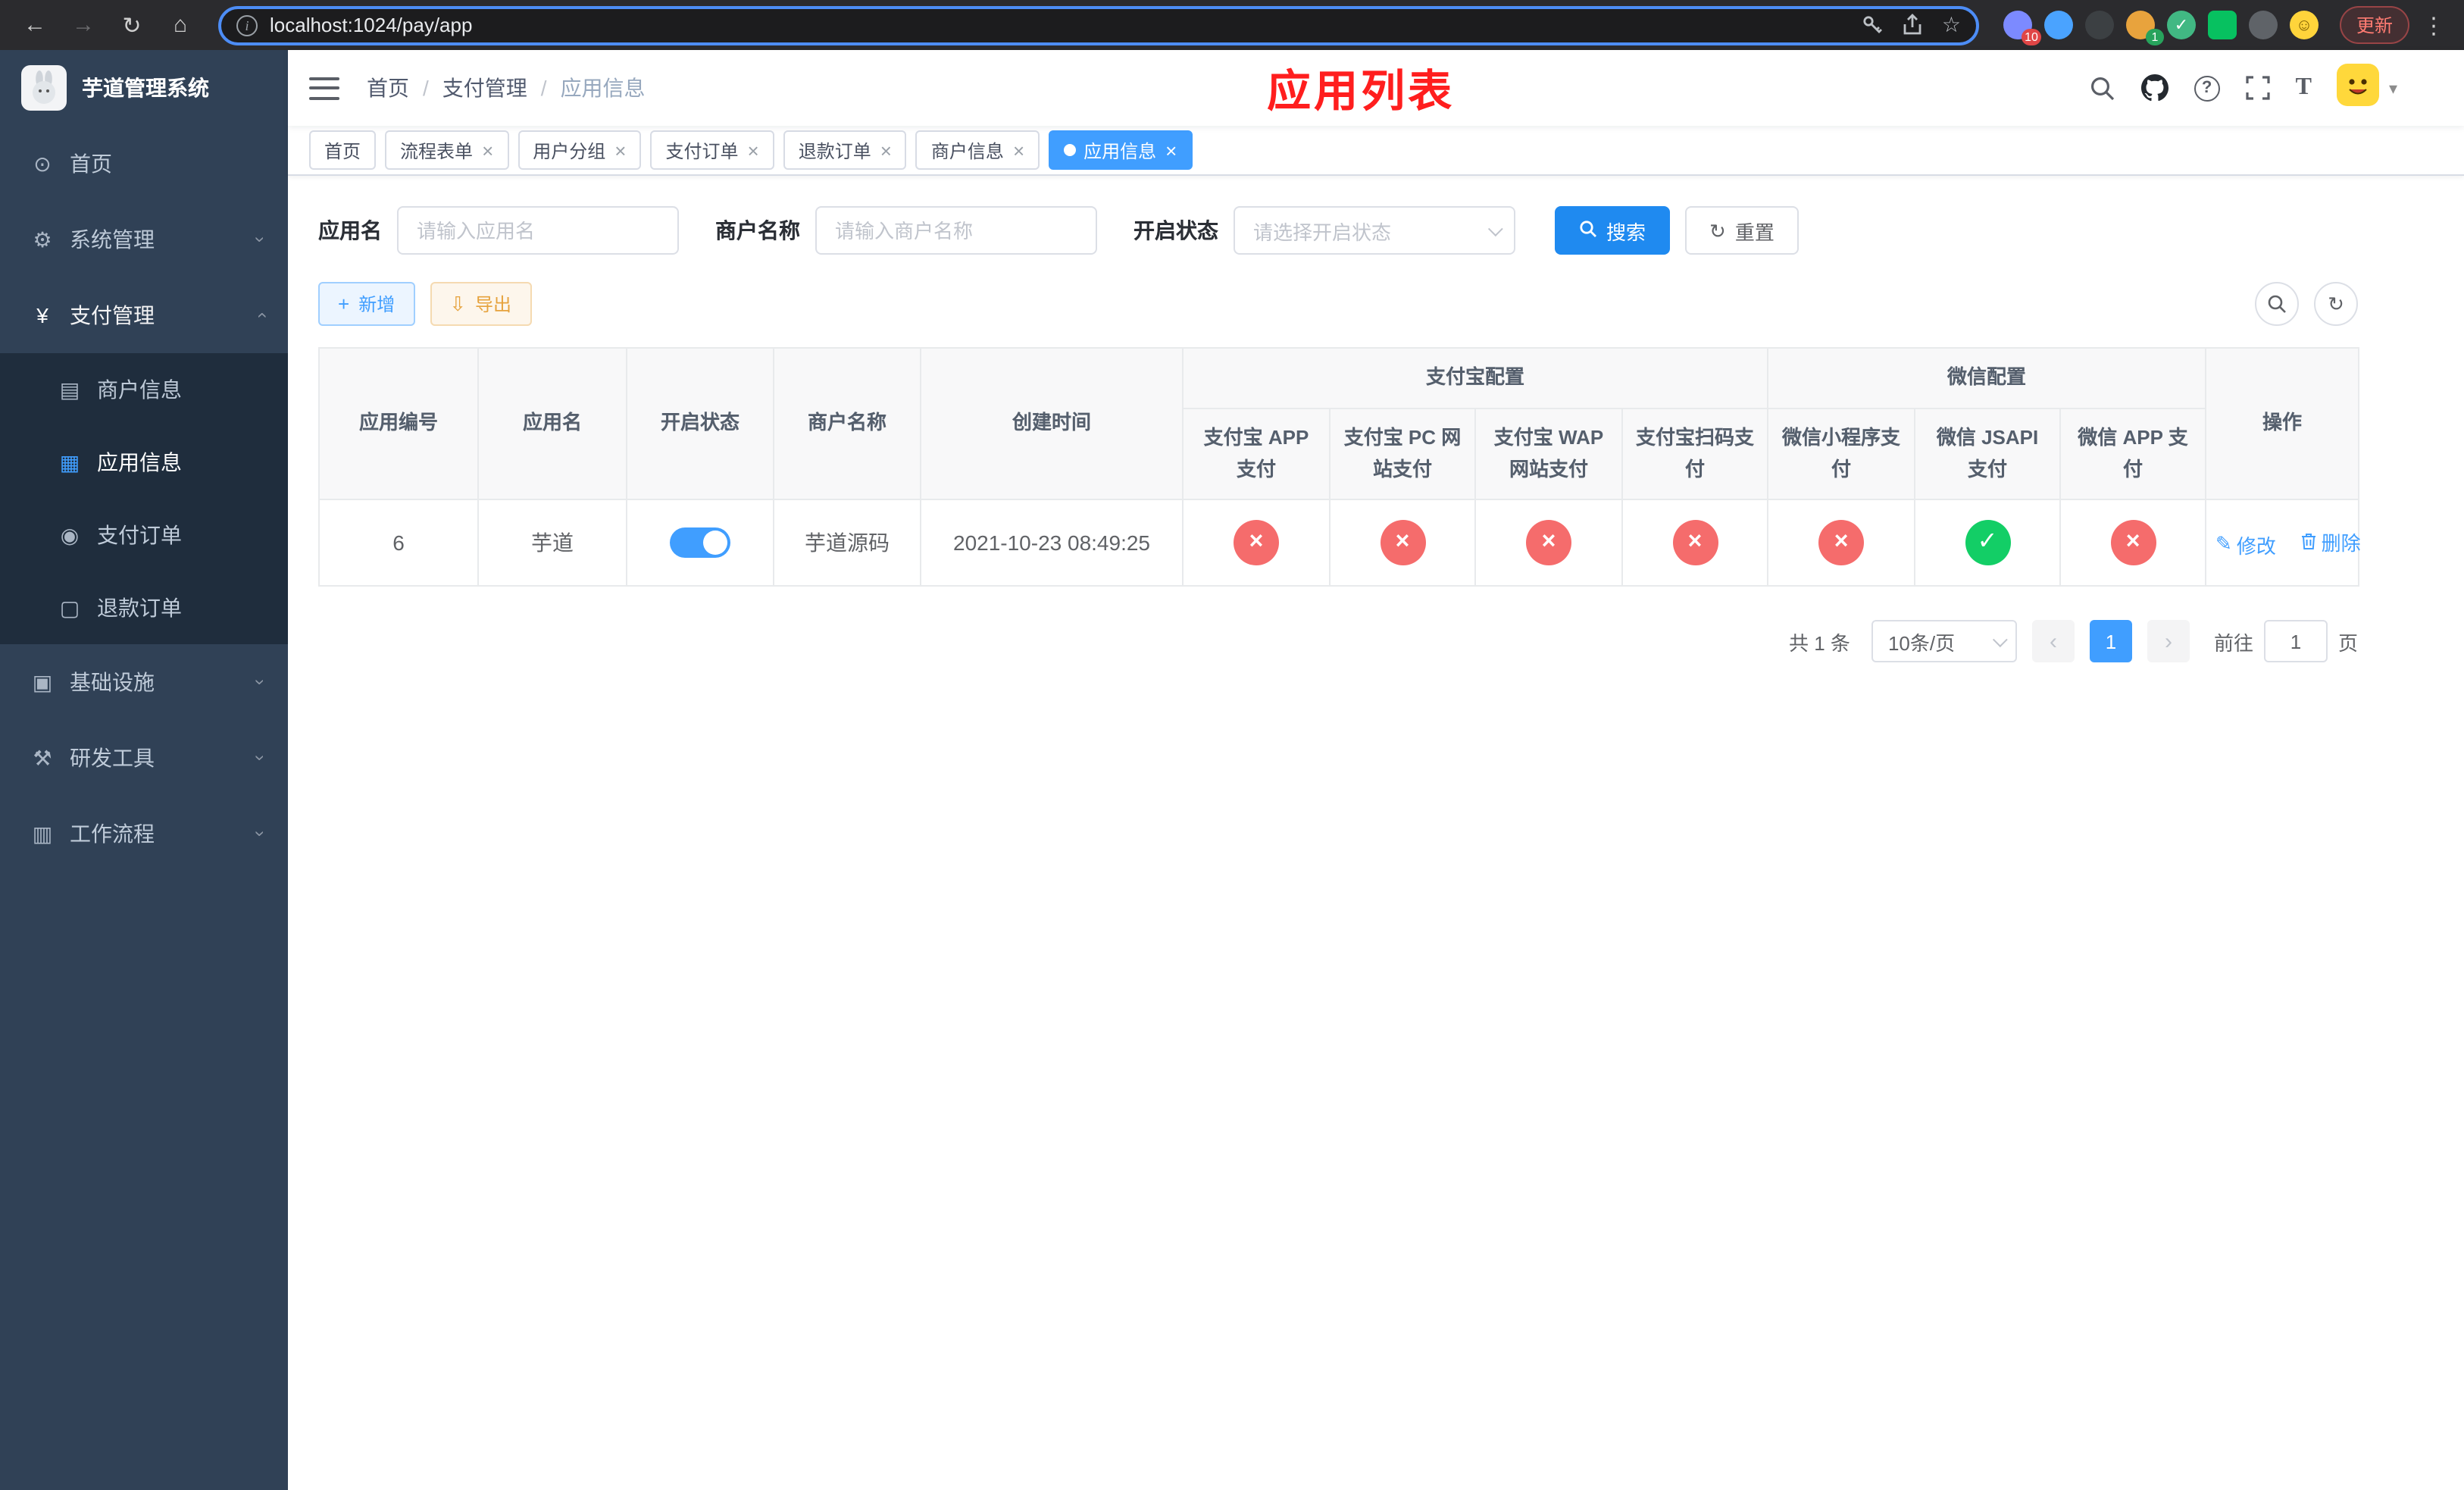 Image resolution: width=2464 pixels, height=1490 pixels. What do you see at coordinates (388, 88) in the screenshot?
I see `breadcrumb-home: 首页` at bounding box center [388, 88].